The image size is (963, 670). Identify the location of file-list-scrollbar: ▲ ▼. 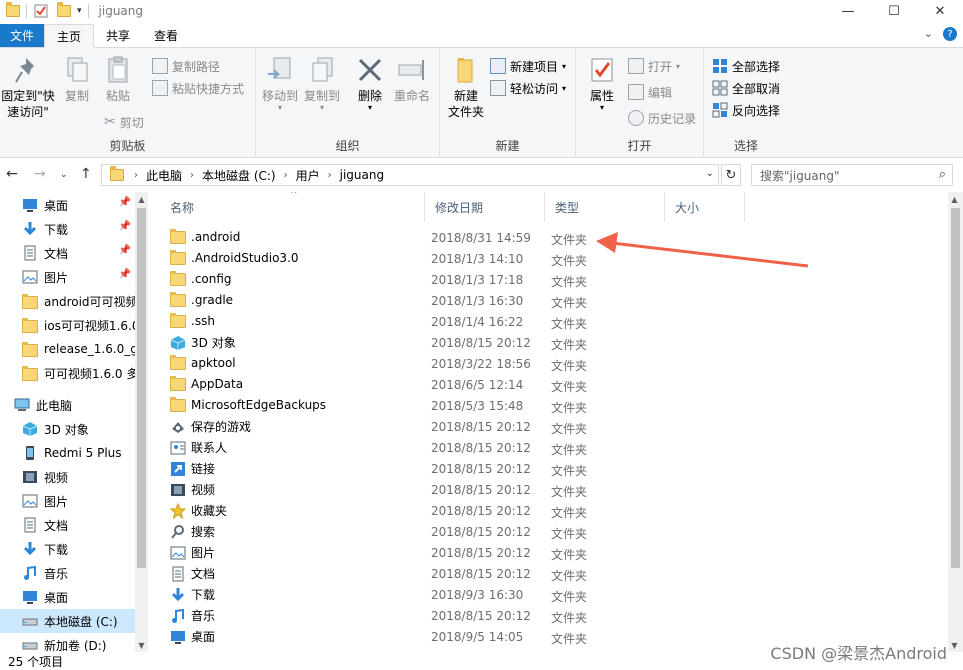
(955, 422).